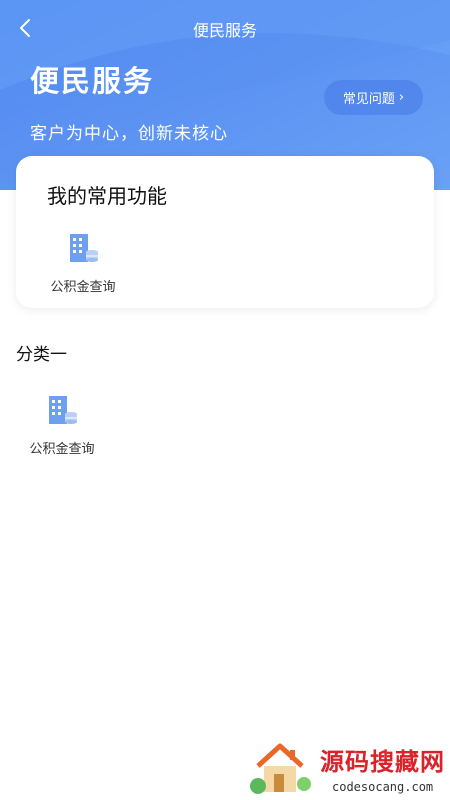 The image size is (450, 800). What do you see at coordinates (401, 97) in the screenshot?
I see `chevron-right-icon: ›` at bounding box center [401, 97].